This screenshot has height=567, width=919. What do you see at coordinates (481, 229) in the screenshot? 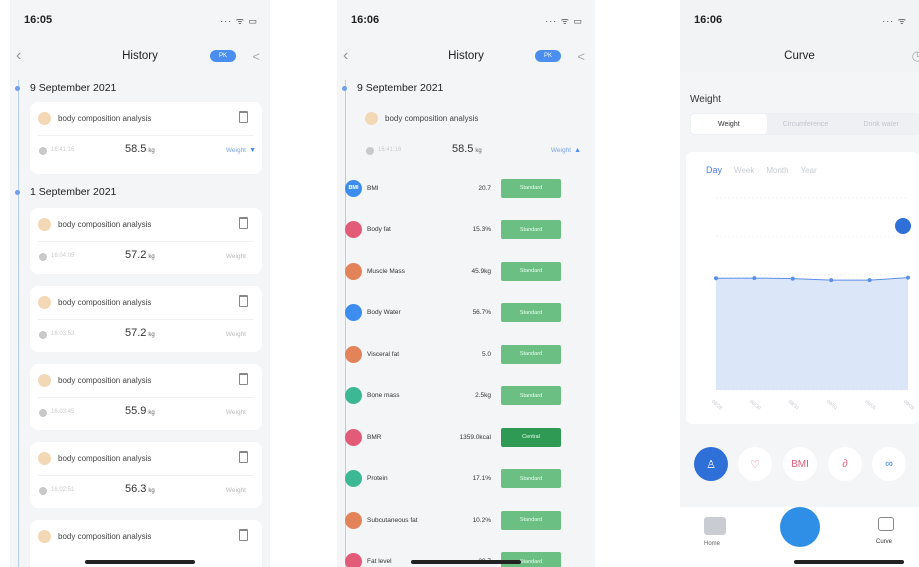
I see `metric-value: 15.3%` at bounding box center [481, 229].